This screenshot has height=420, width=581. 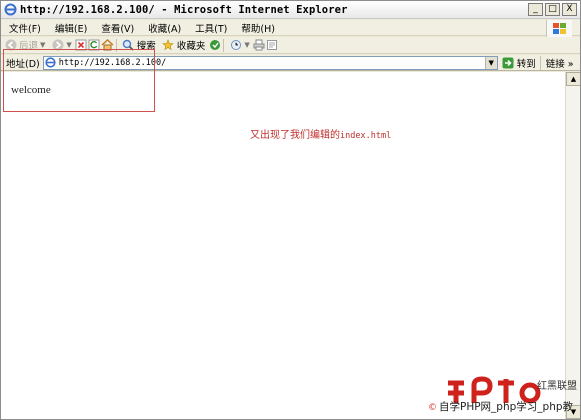 I want to click on toolbar-separator, so click(x=224, y=45).